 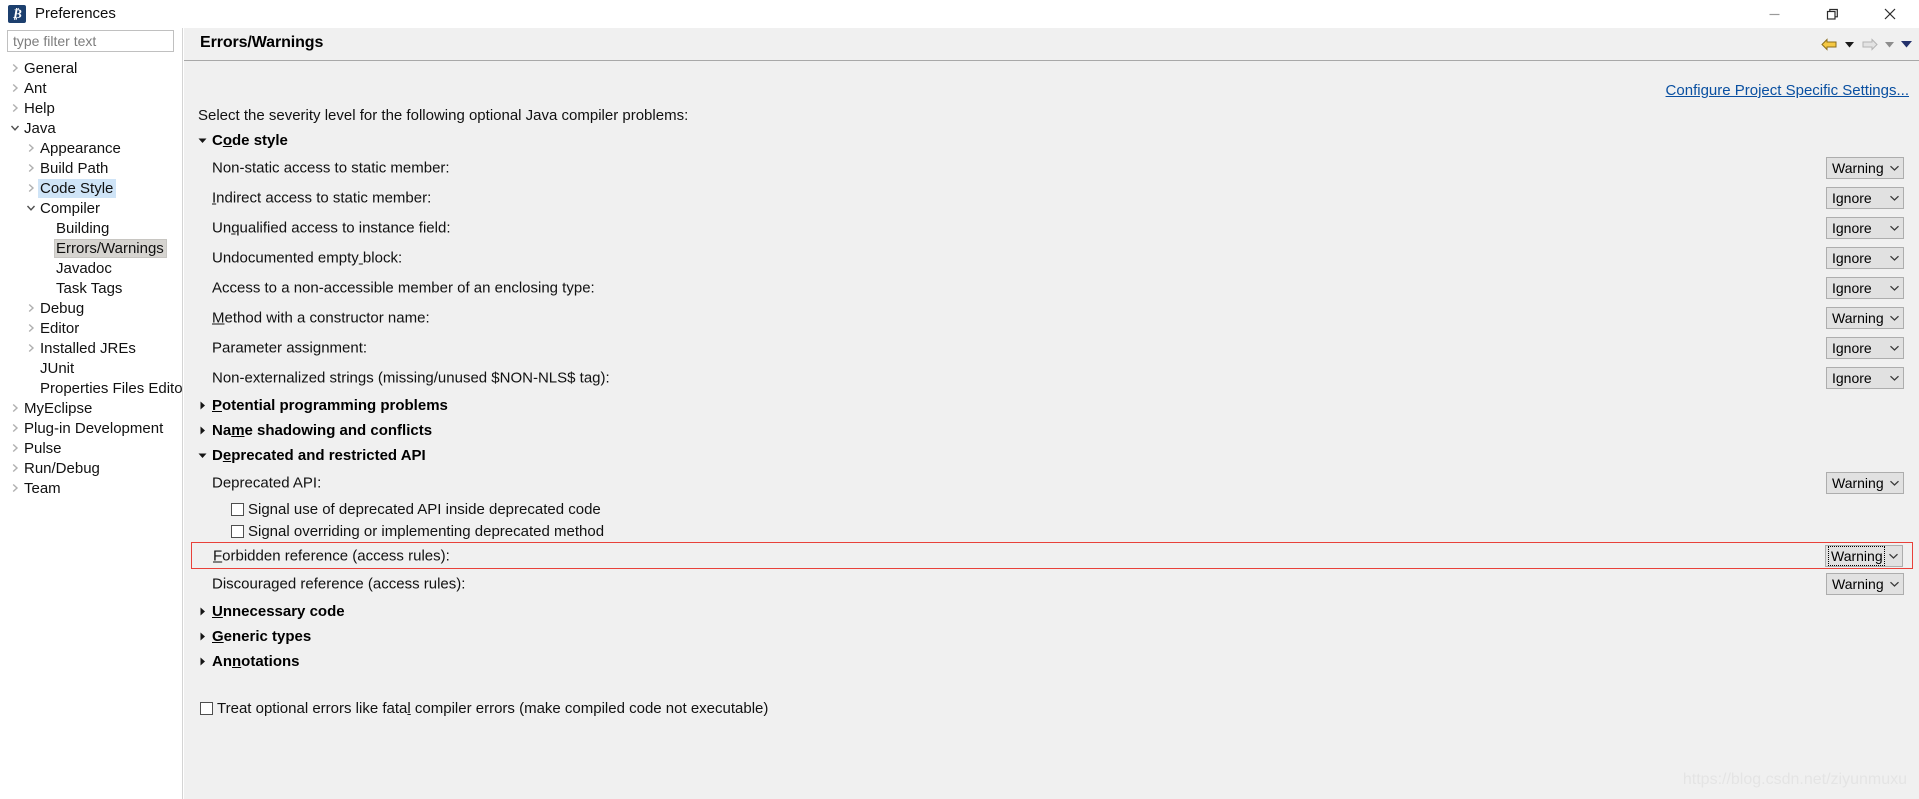 What do you see at coordinates (1051, 44) in the screenshot?
I see `page-header: Errors/Warnings` at bounding box center [1051, 44].